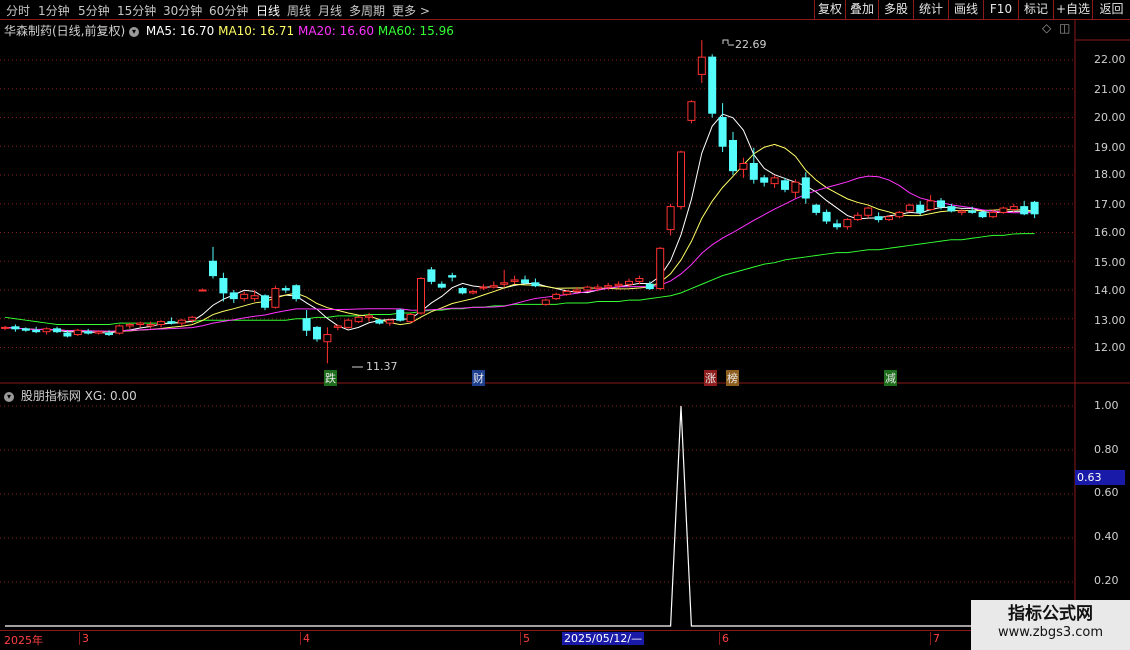 The height and width of the screenshot is (650, 1130). I want to click on indicator-tick: 0.60, so click(1106, 492).